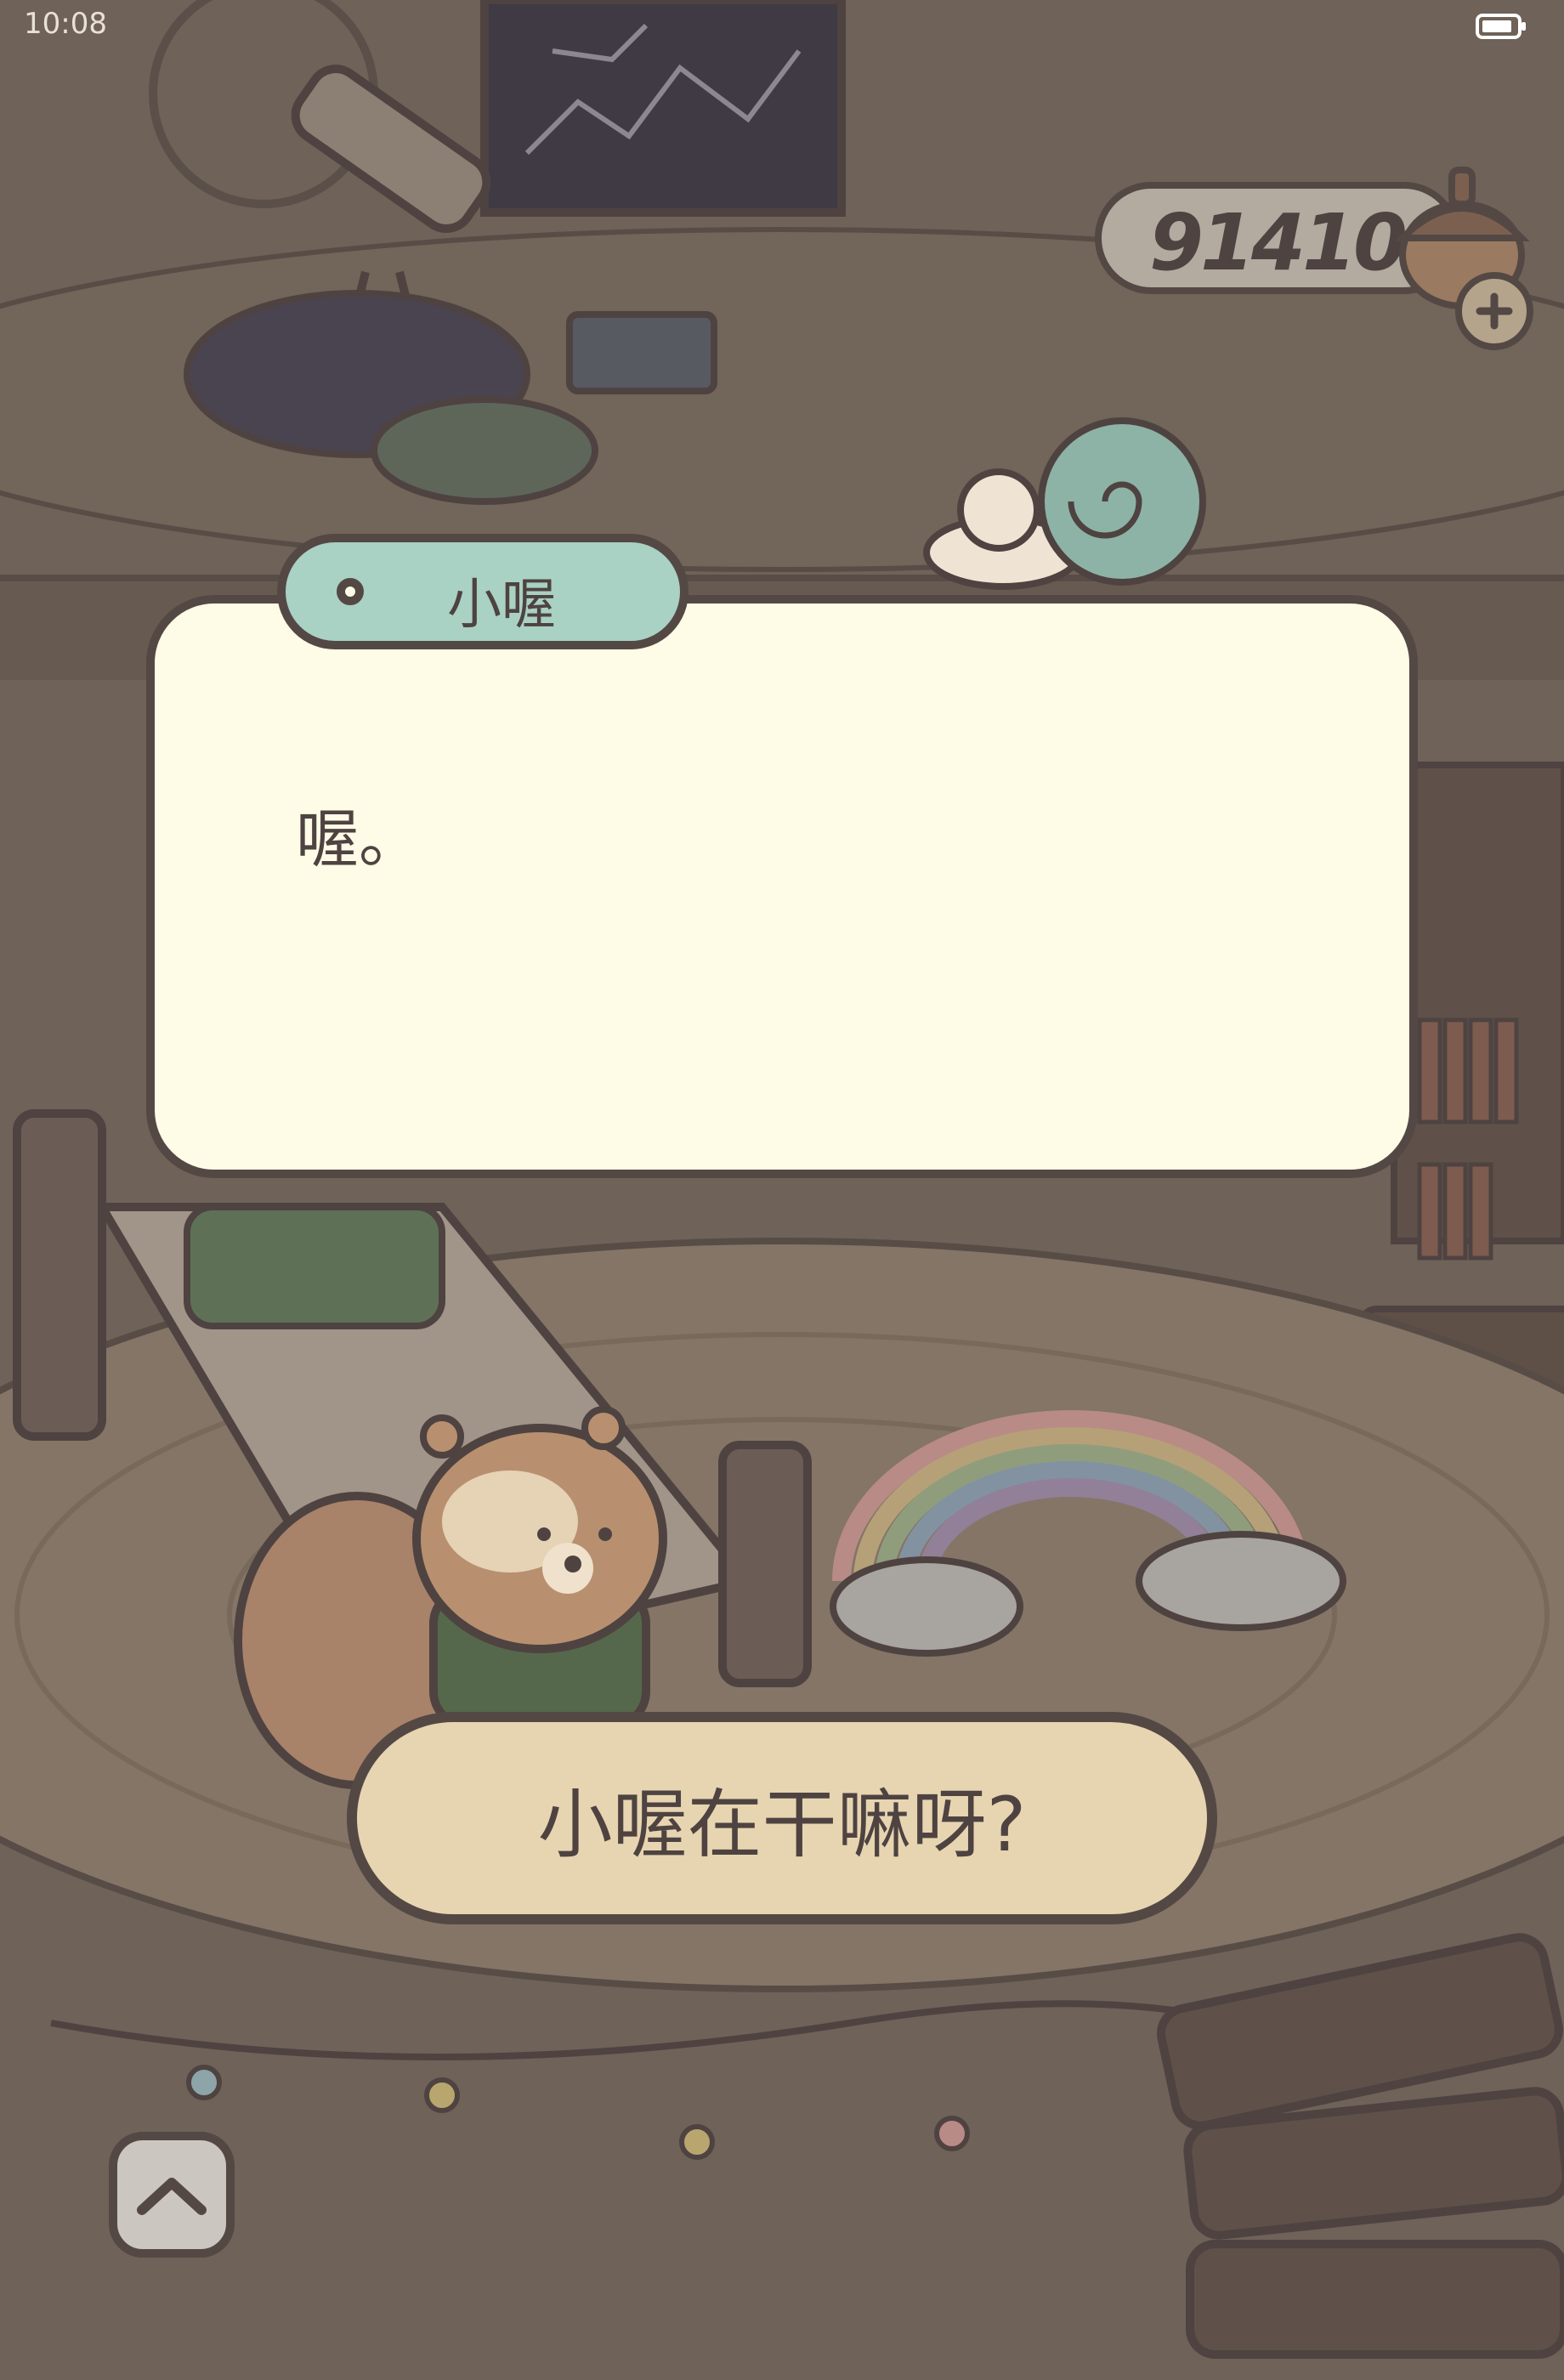 This screenshot has width=1564, height=2380. I want to click on expand-menu-button, so click(172, 2195).